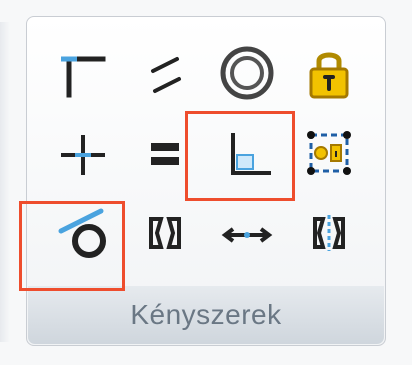 The image size is (412, 365). I want to click on concentric-circles-icon, so click(247, 73).